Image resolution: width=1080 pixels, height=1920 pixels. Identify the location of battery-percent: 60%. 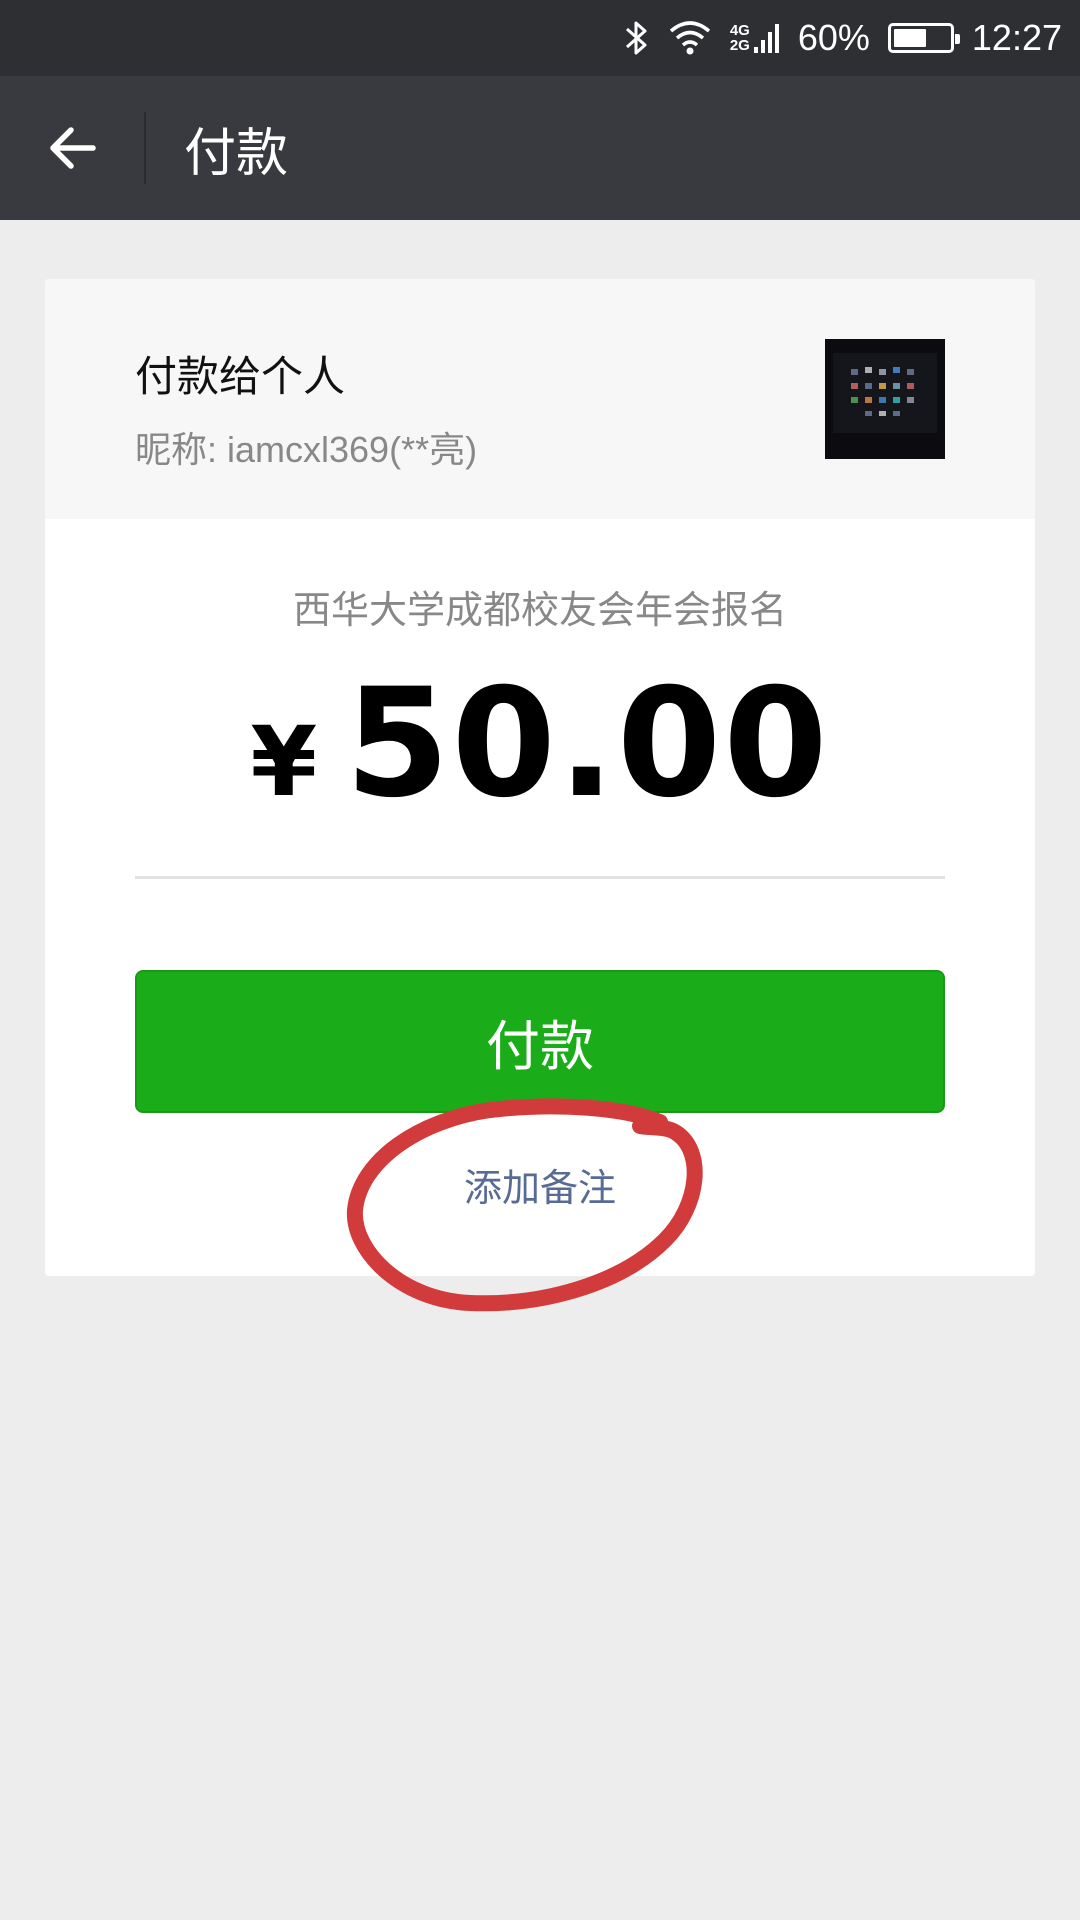
(833, 37).